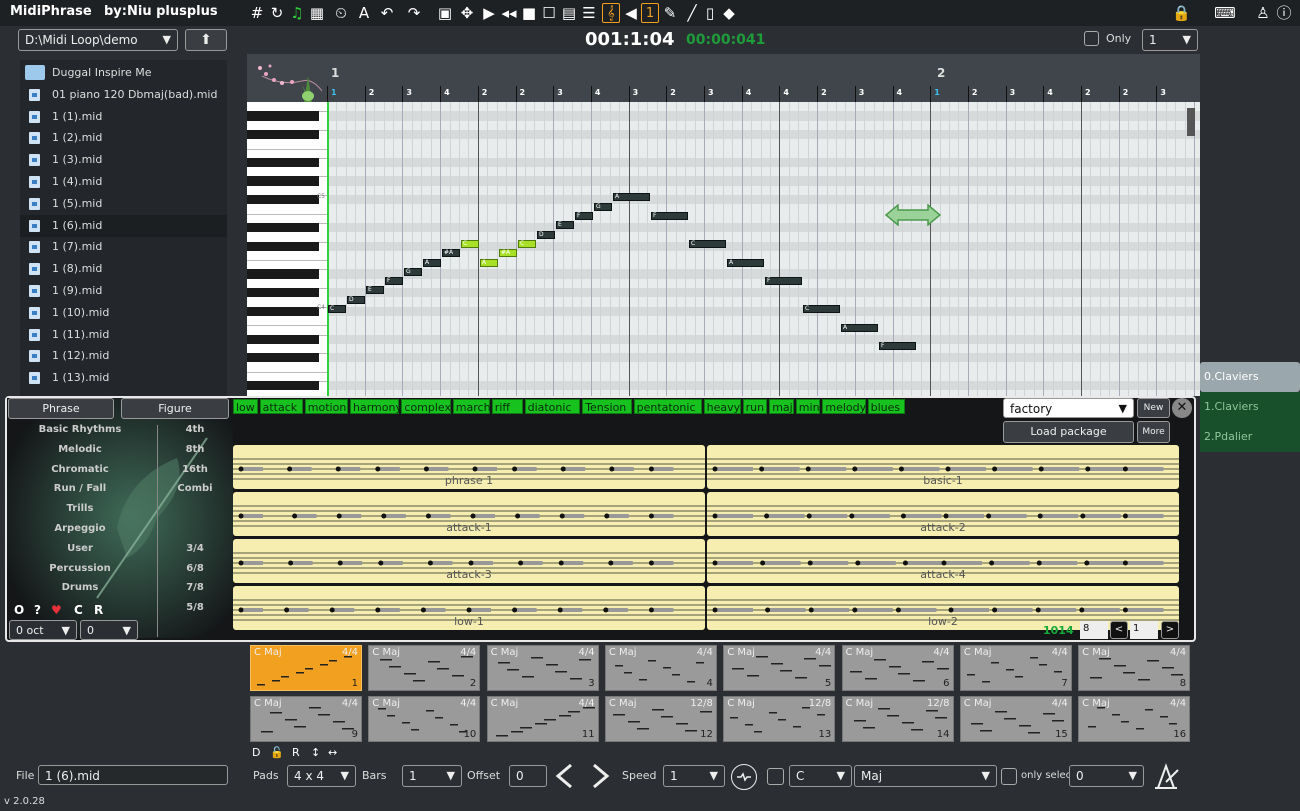 This screenshot has height=811, width=1300. Describe the element at coordinates (37, 610) in the screenshot. I see `question-button: ?` at that location.